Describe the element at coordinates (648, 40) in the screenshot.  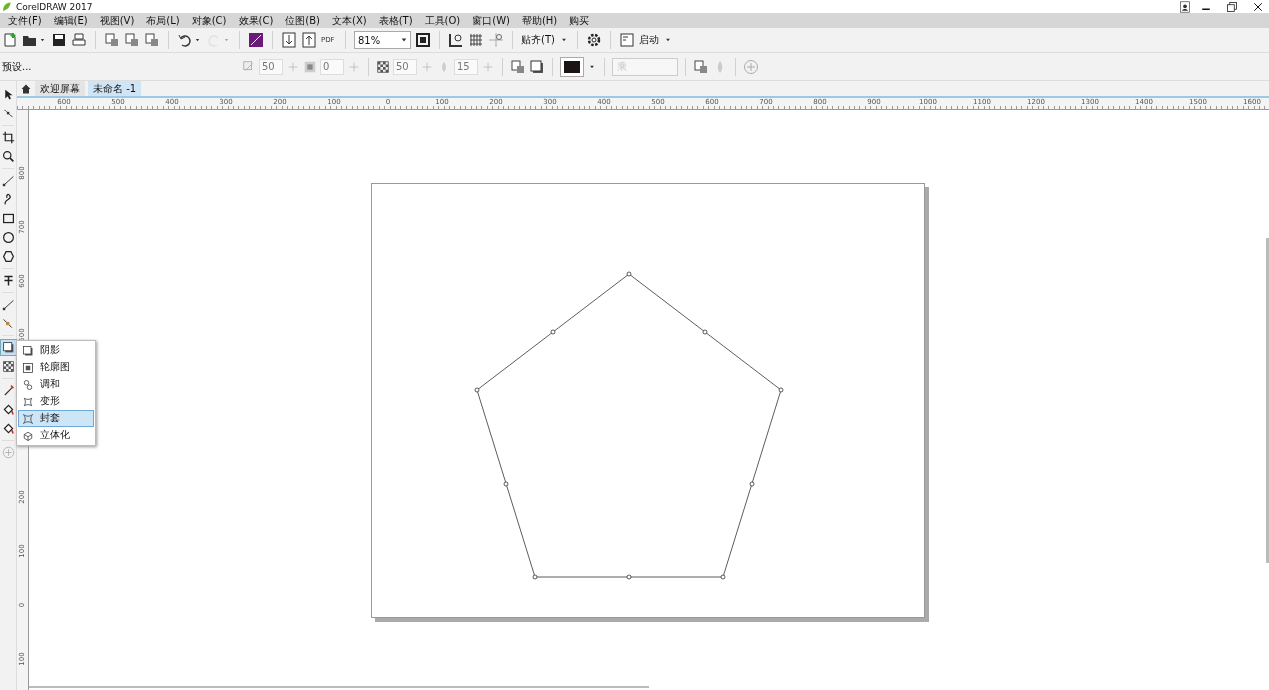
I see `launch-dropdown: 启动` at that location.